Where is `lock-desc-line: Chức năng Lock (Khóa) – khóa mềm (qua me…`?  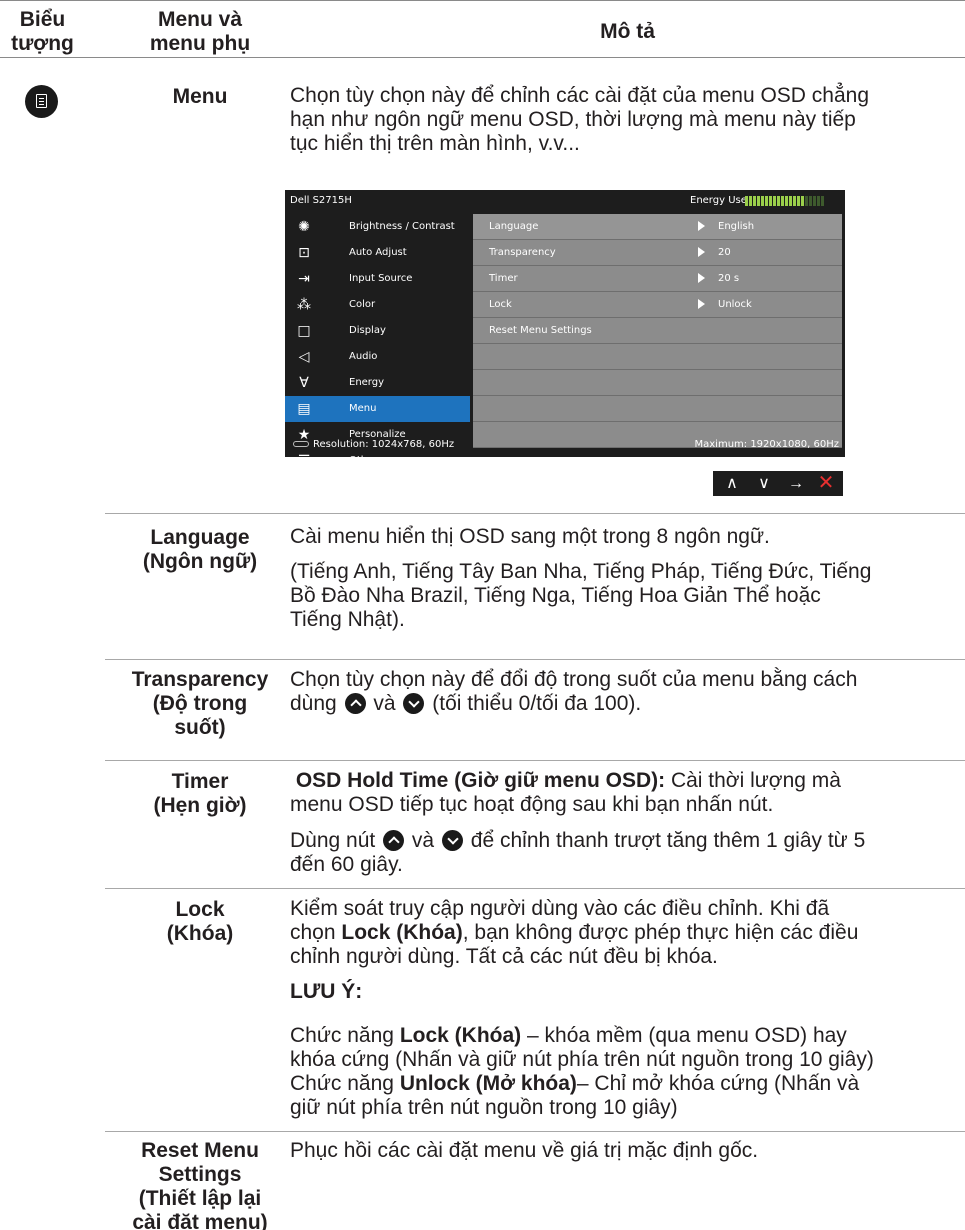 lock-desc-line: Chức năng Lock (Khóa) – khóa mềm (qua me… is located at coordinates (625, 1036).